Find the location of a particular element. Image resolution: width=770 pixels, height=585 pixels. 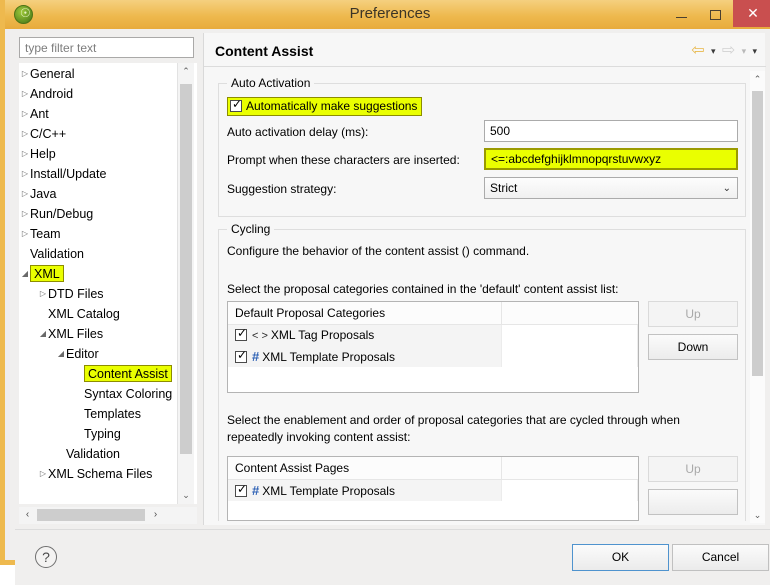

table-row: < >XML Tag Proposals is located at coordinates (433, 335).